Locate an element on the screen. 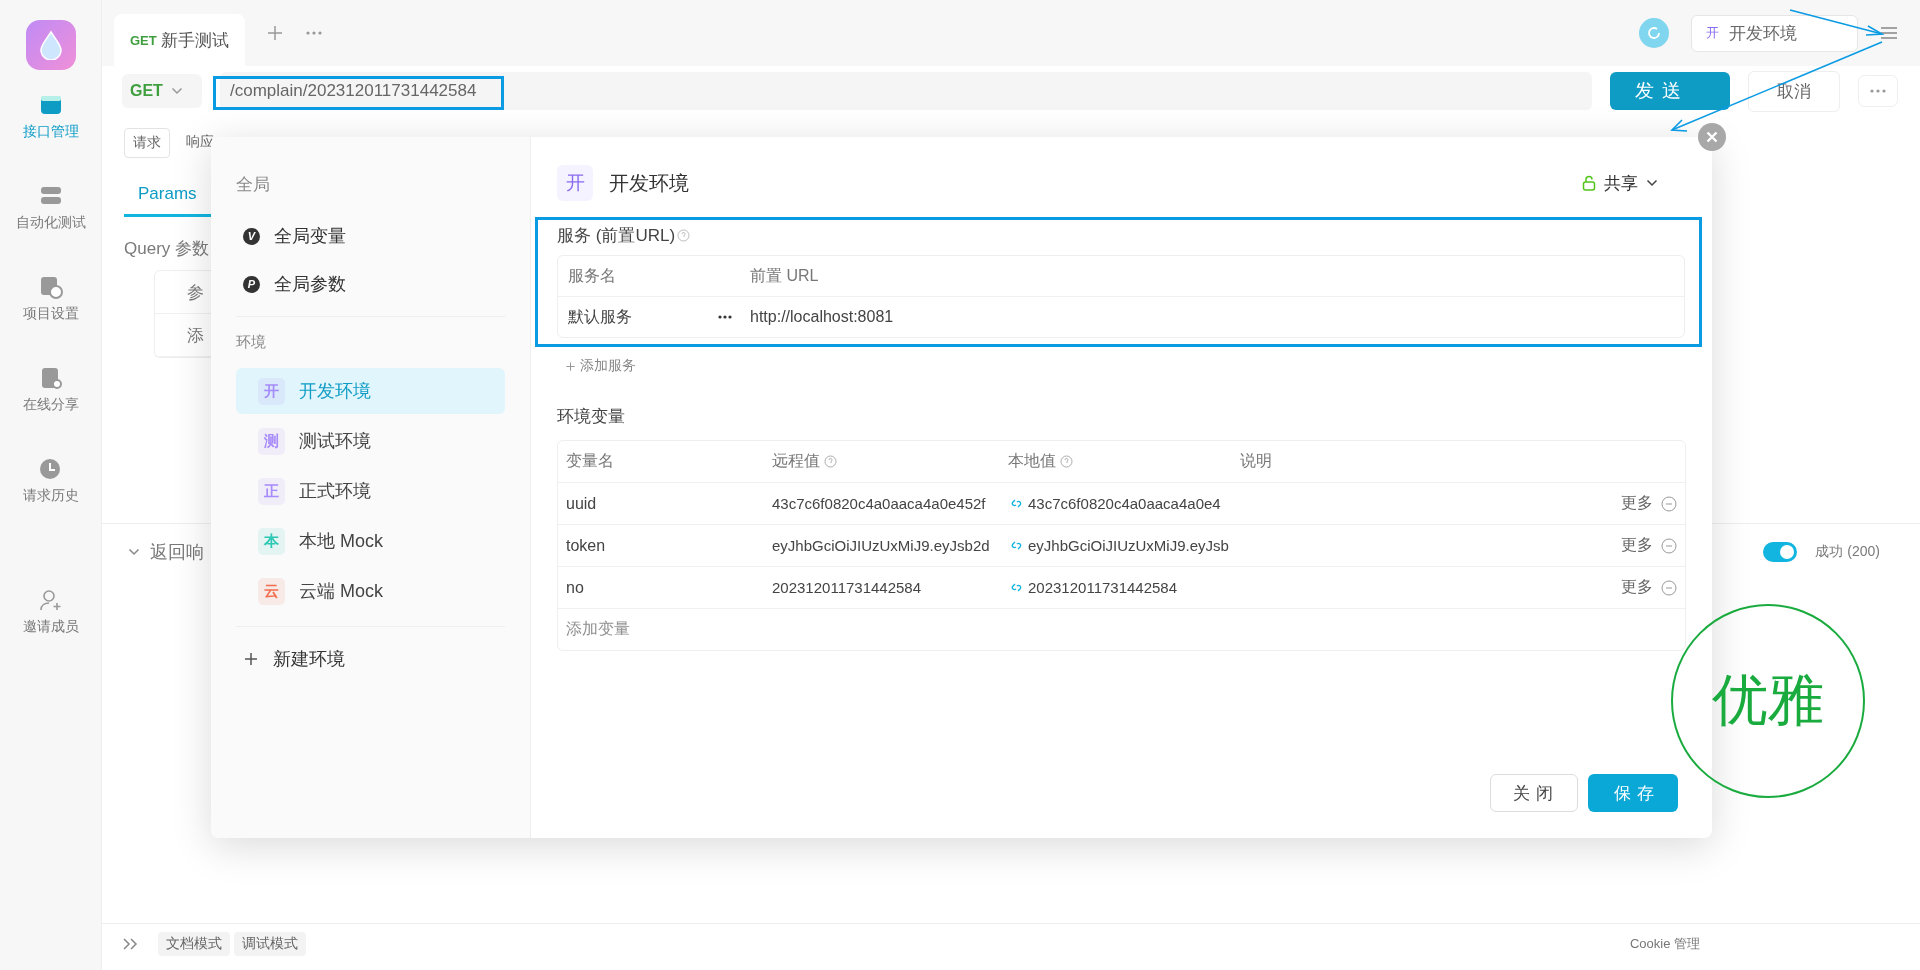  sidebar-item: 在线分享 is located at coordinates (50, 389).